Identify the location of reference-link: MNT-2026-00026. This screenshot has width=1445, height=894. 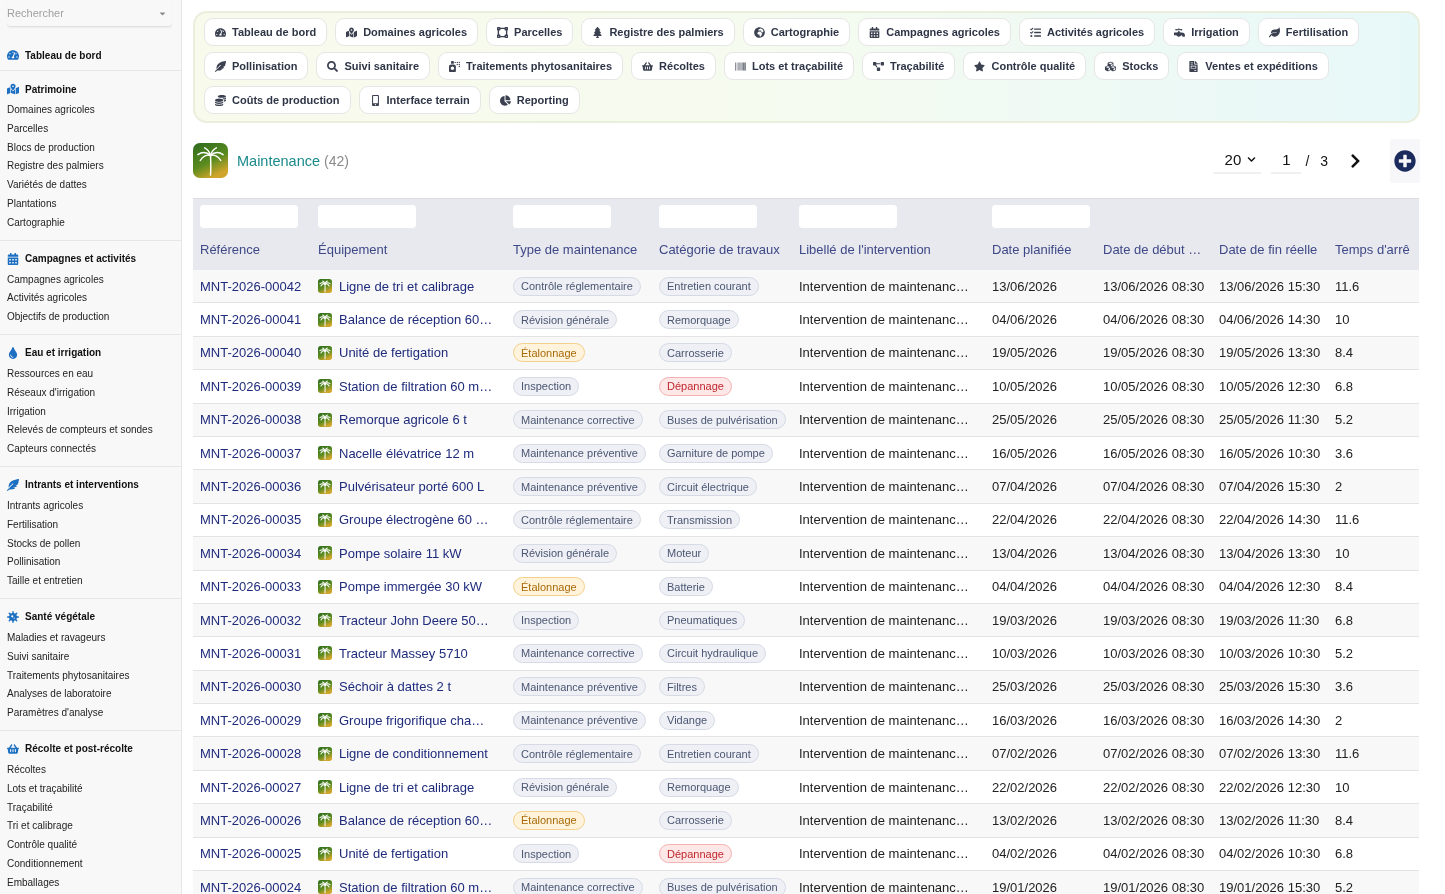
(251, 820).